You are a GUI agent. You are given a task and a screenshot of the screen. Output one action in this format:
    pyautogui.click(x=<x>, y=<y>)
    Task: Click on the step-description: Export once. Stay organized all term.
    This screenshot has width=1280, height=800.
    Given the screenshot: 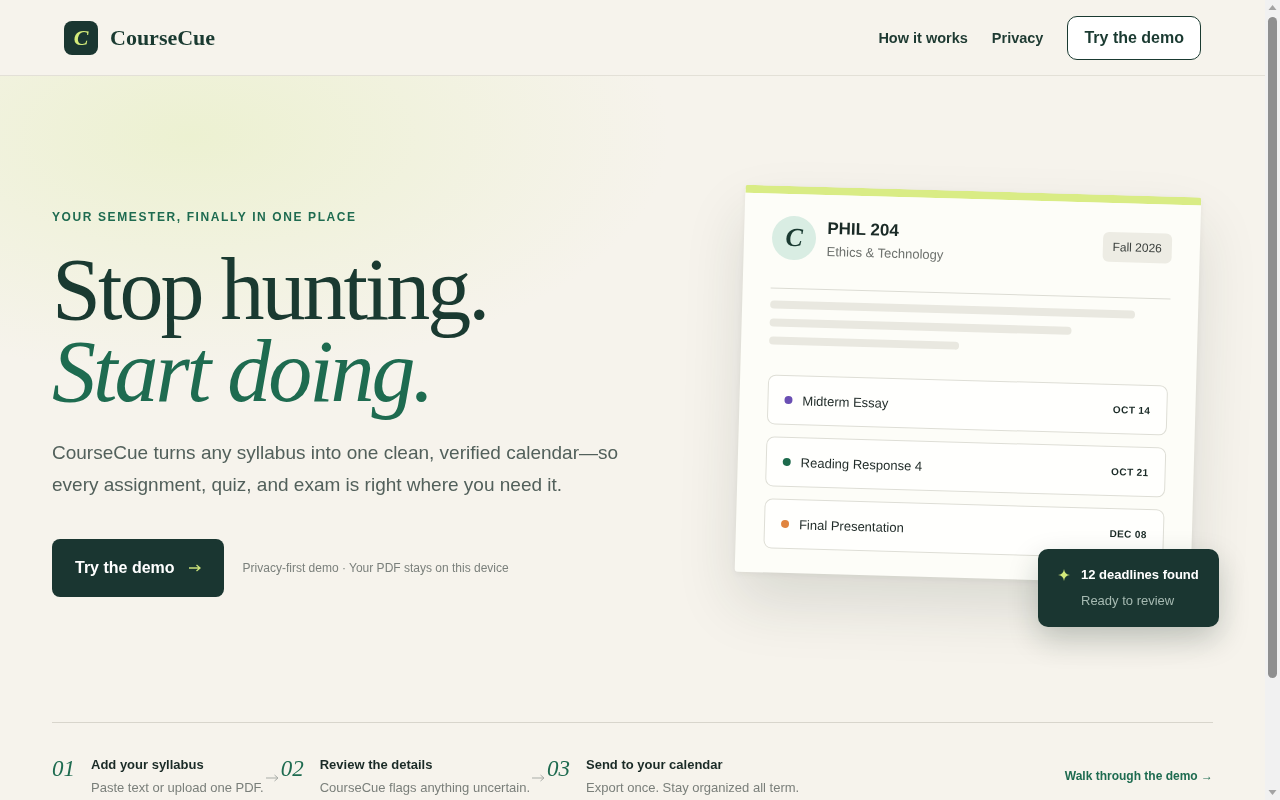 What is the action you would take?
    pyautogui.click(x=693, y=787)
    